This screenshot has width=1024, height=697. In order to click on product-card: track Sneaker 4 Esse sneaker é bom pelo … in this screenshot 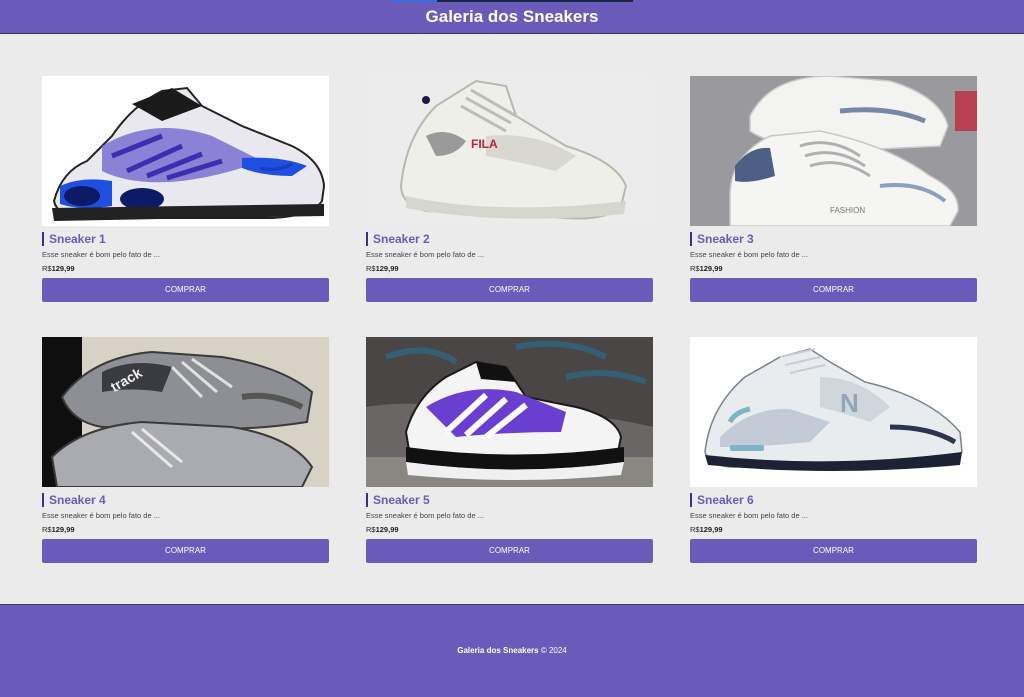, I will do `click(185, 450)`.